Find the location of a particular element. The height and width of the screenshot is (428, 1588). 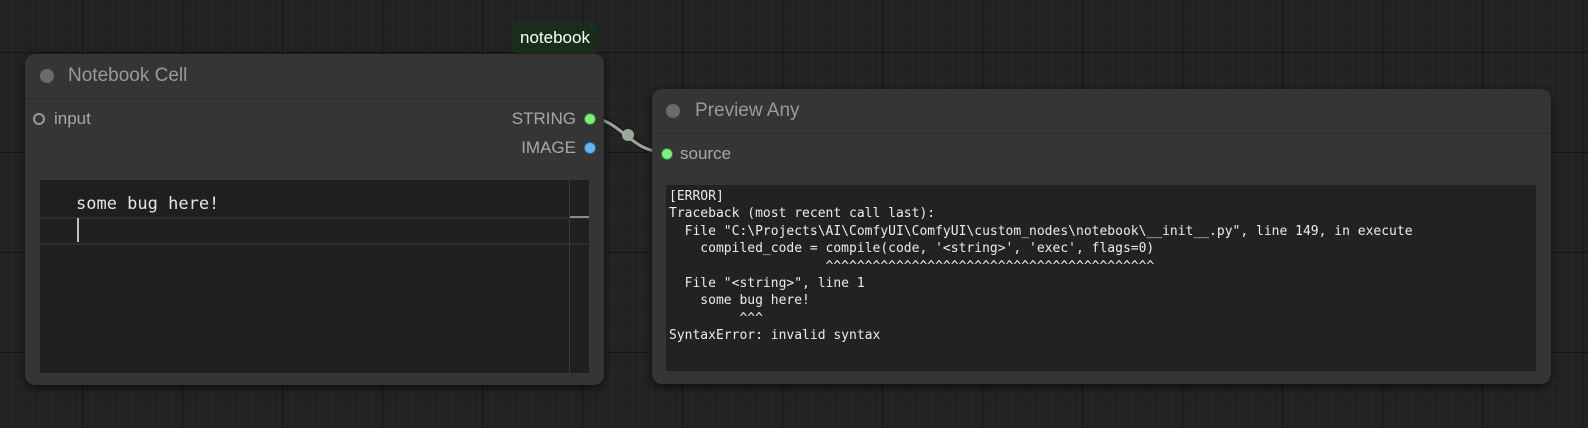

code-line: some bug here! is located at coordinates (147, 204).